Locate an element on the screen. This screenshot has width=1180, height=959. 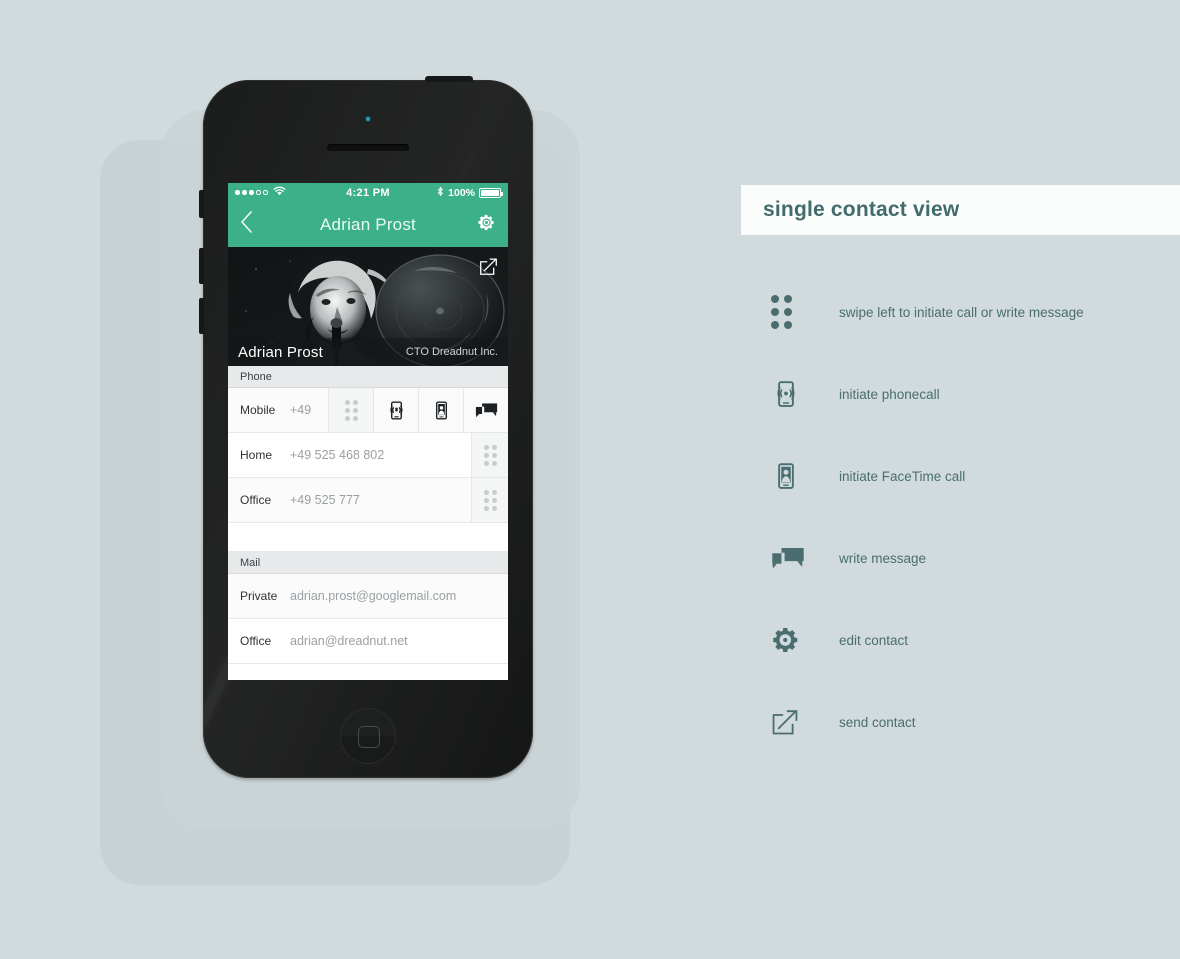
table-row: Private adrian.prost@googlemail.com is located at coordinates (368, 596).